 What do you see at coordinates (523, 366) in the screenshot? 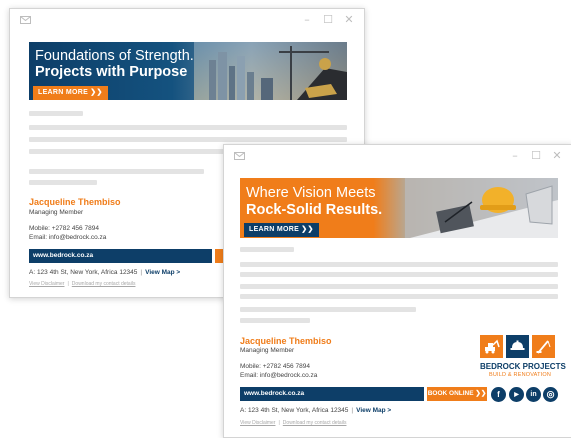
I see `brand-name: BEDROCK PROJECTS` at bounding box center [523, 366].